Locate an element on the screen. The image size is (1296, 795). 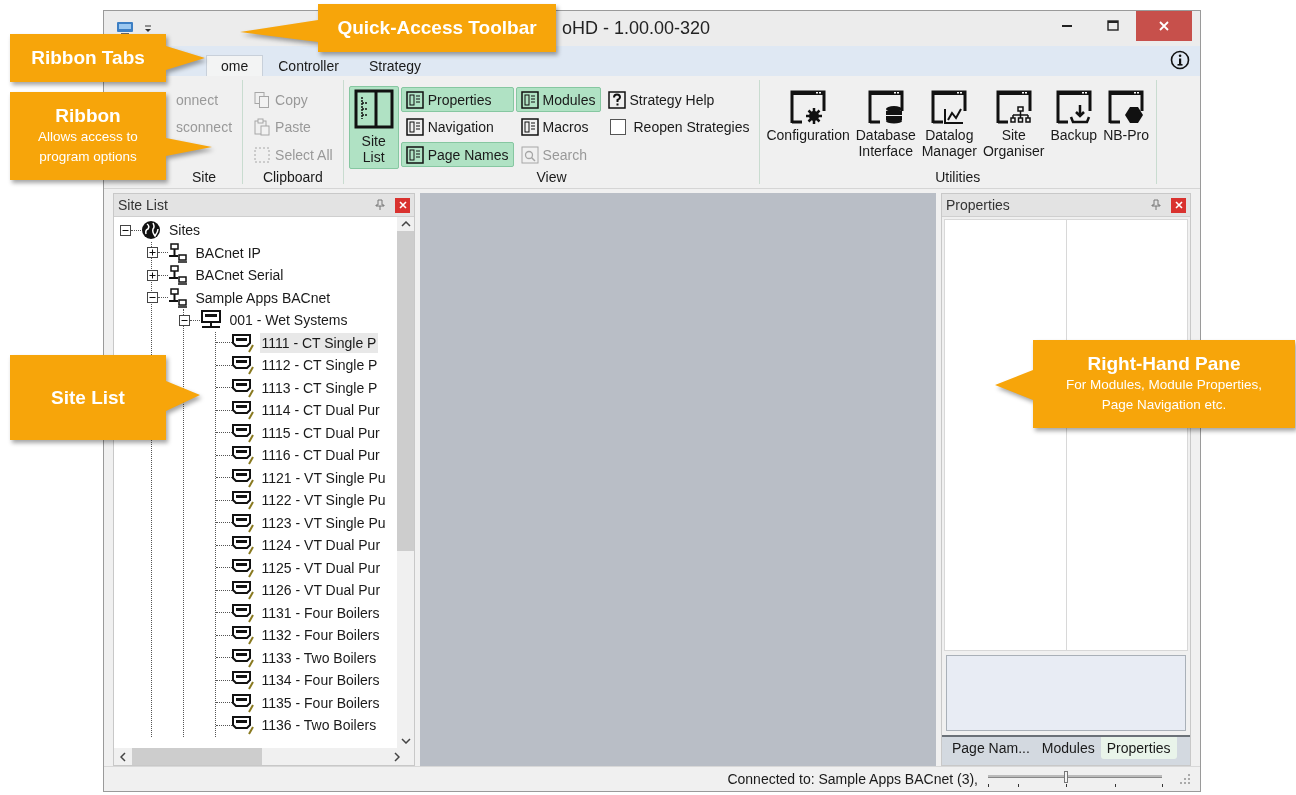
ribbon-tab: Strategy is located at coordinates (395, 65).